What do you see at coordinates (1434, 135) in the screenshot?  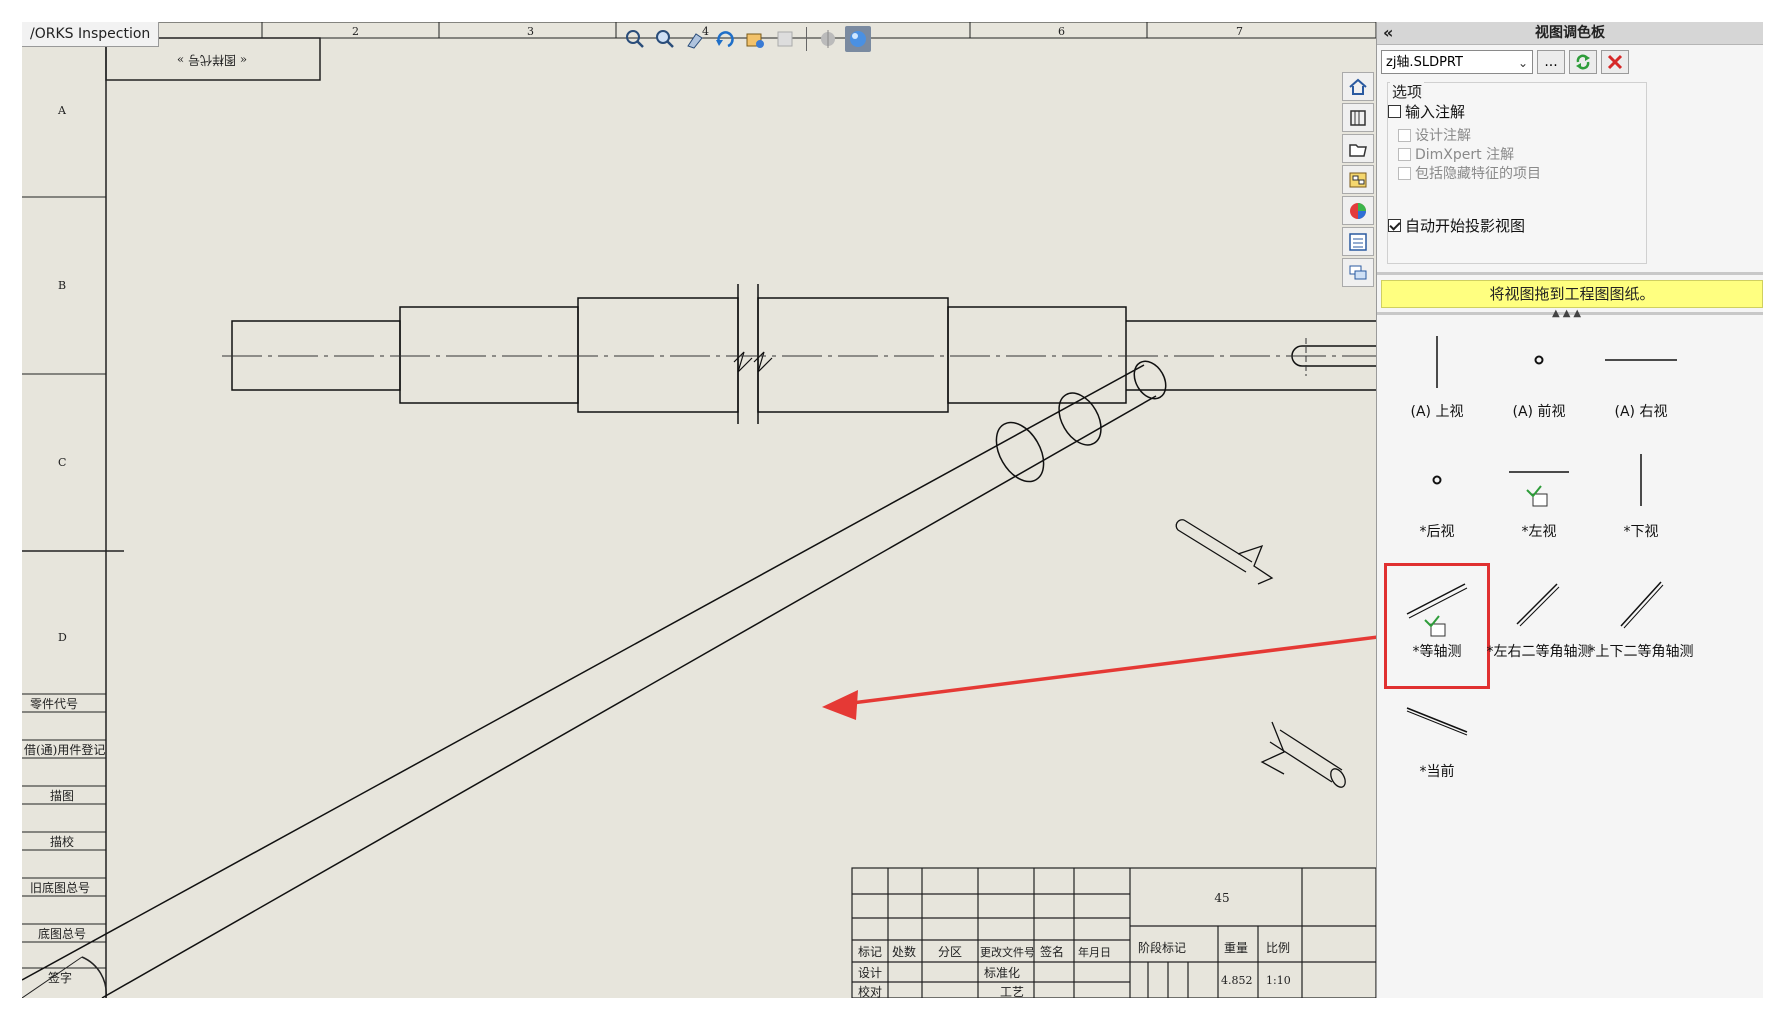 I see `design-annotations-option: 设计注解` at bounding box center [1434, 135].